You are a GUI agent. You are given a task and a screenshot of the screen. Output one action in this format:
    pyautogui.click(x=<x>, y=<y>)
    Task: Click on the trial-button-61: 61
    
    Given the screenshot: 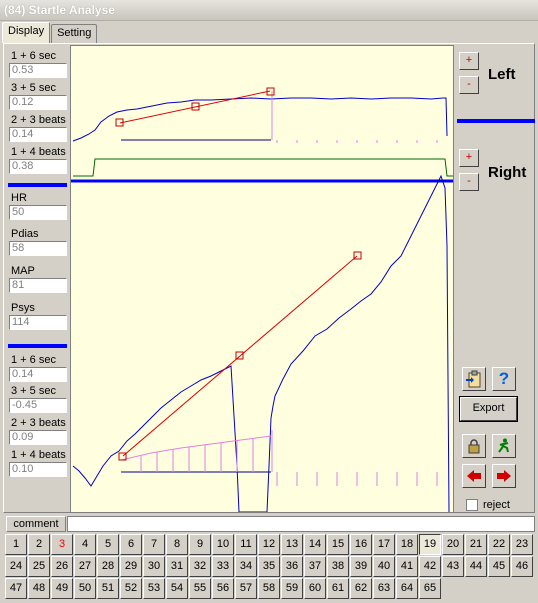 What is the action you would take?
    pyautogui.click(x=338, y=588)
    